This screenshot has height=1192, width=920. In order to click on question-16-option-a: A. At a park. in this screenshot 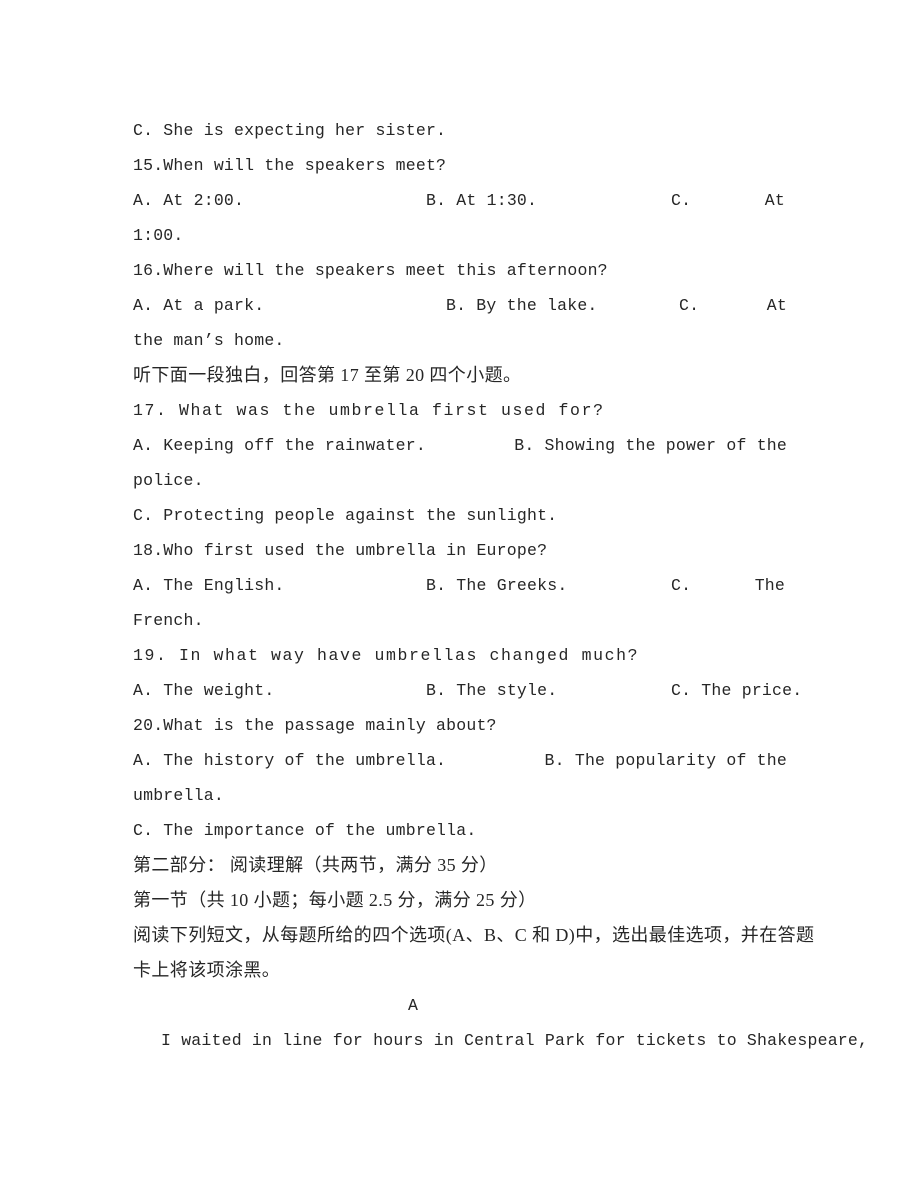, I will do `click(199, 305)`.